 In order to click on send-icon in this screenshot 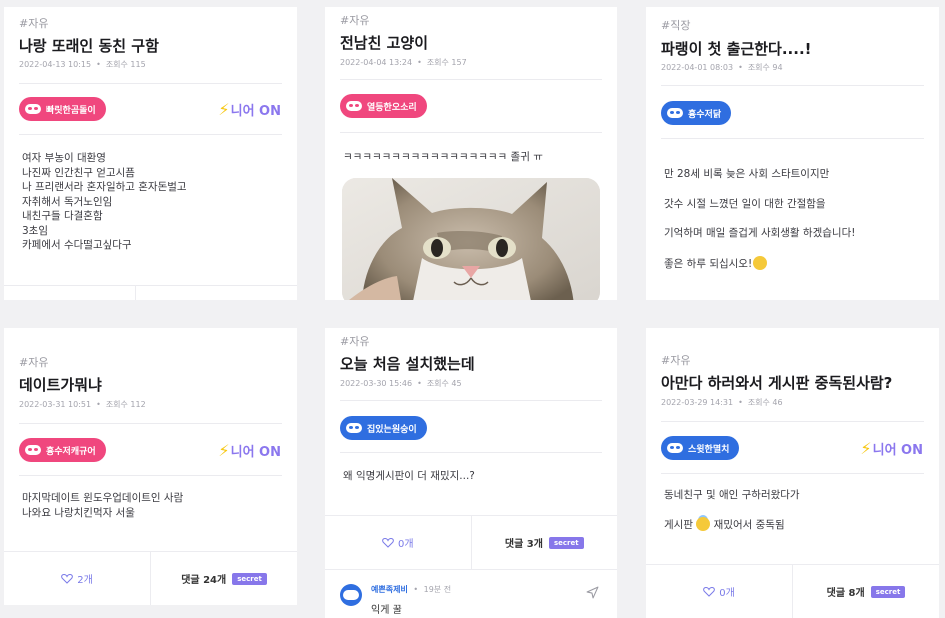, I will do `click(592, 592)`.